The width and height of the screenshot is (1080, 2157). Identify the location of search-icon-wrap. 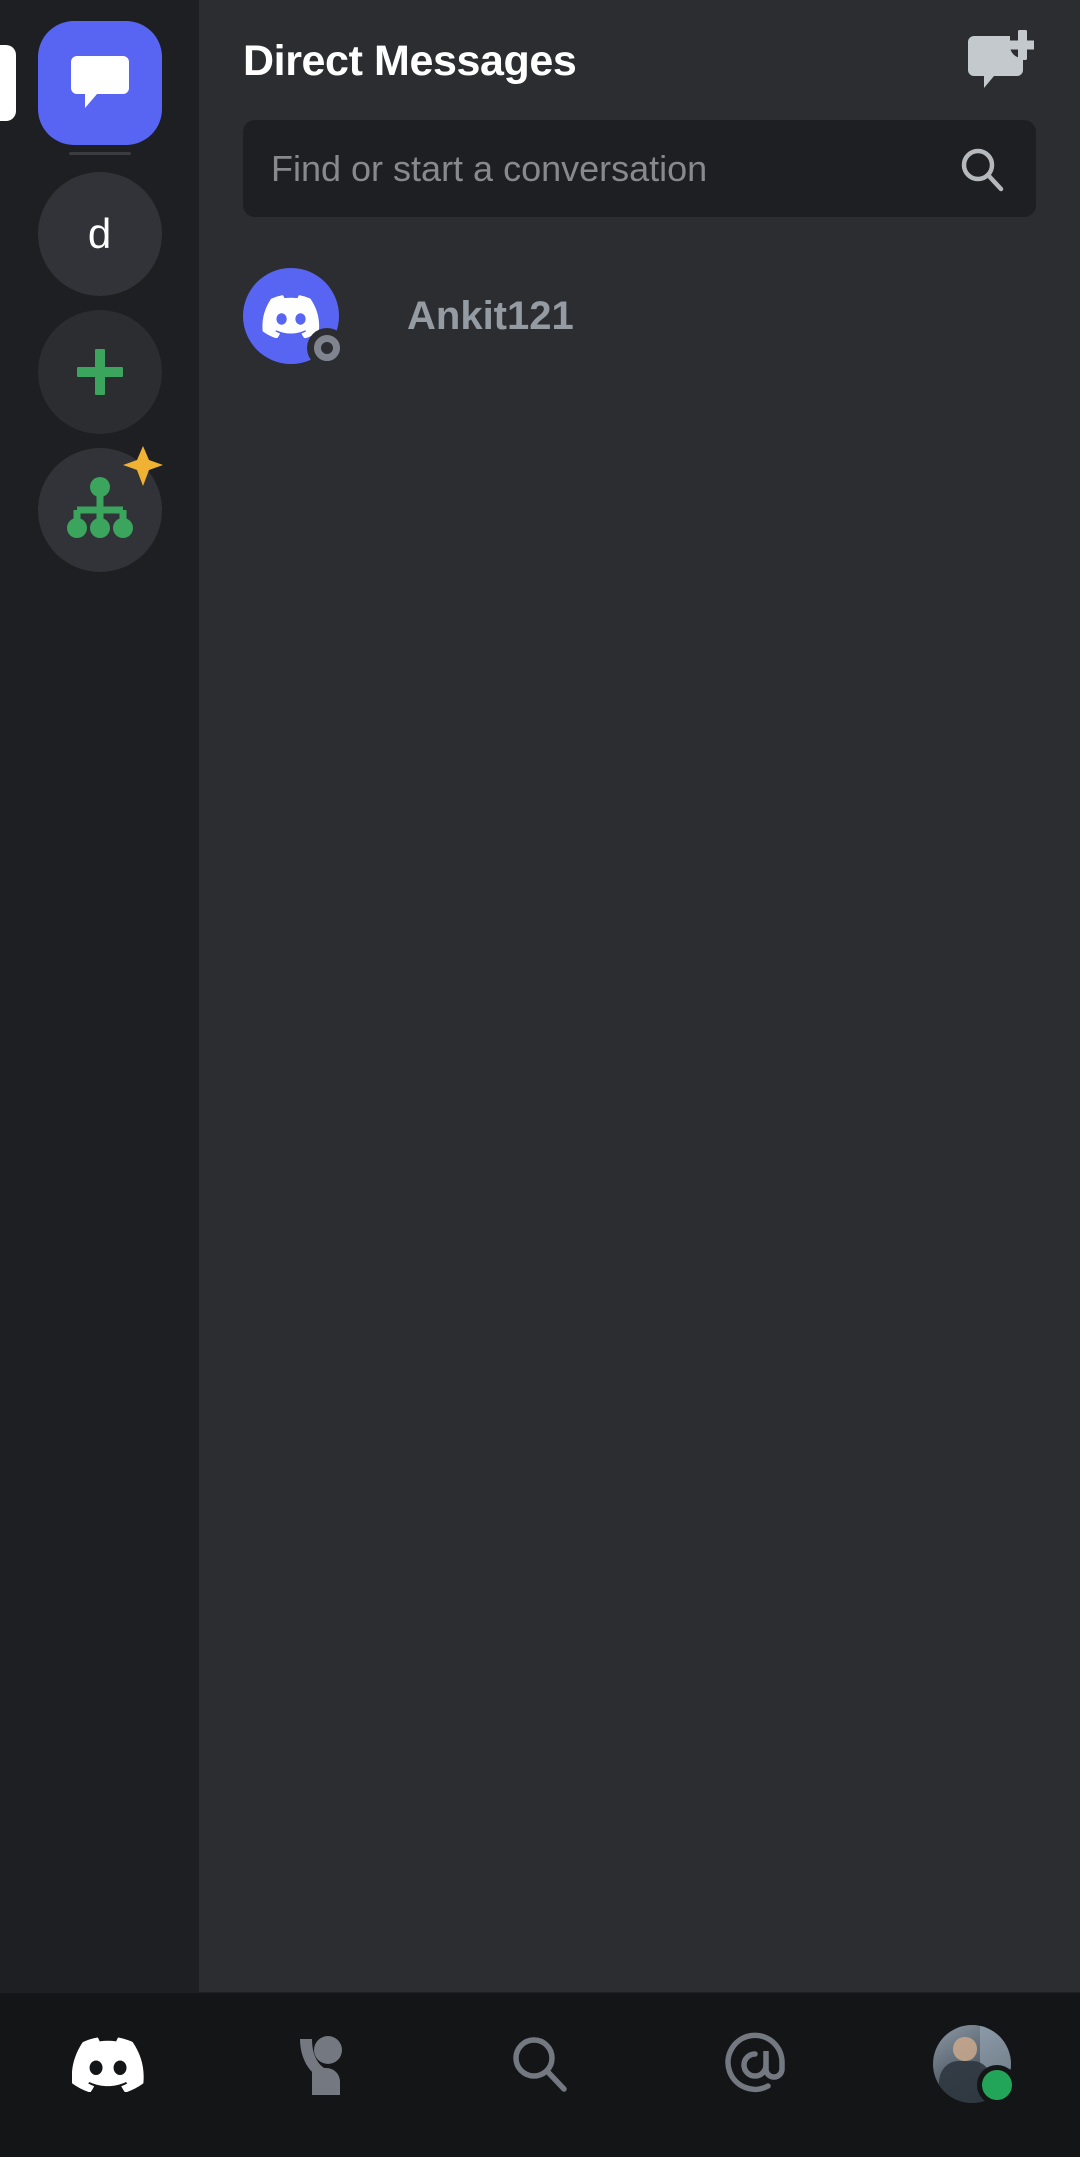
(982, 169).